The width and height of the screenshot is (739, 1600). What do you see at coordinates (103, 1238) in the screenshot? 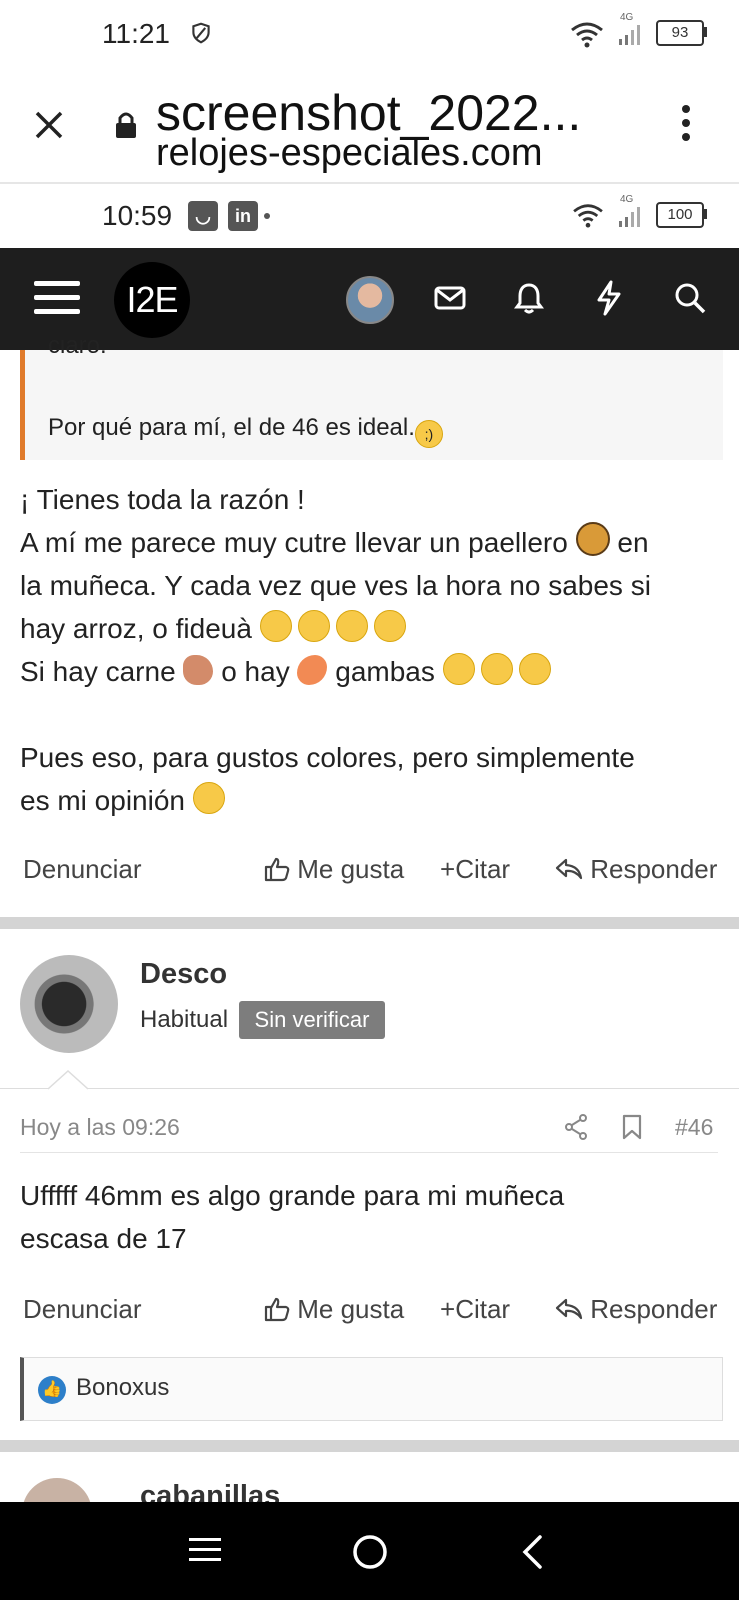
I see `post-line: escasa de 17` at bounding box center [103, 1238].